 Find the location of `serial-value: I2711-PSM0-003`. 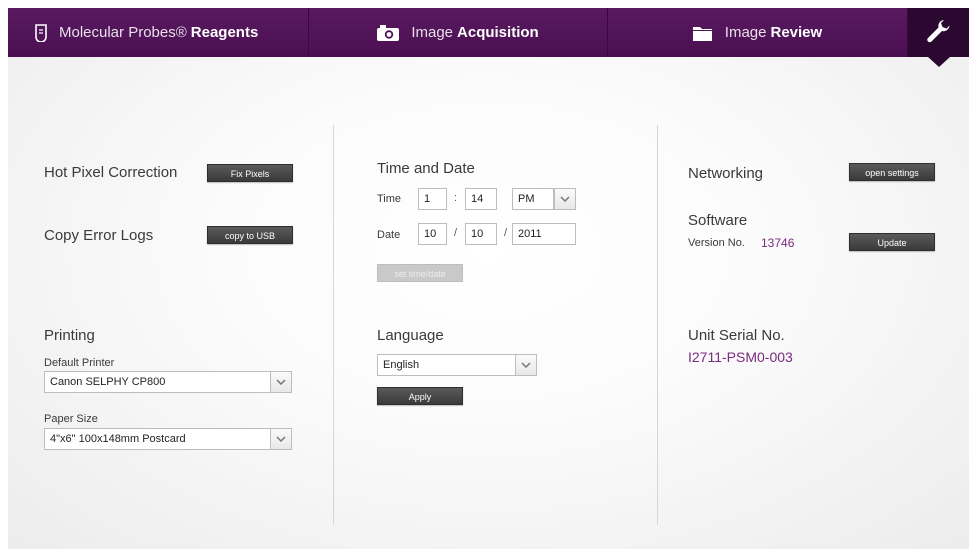

serial-value: I2711-PSM0-003 is located at coordinates (740, 357).